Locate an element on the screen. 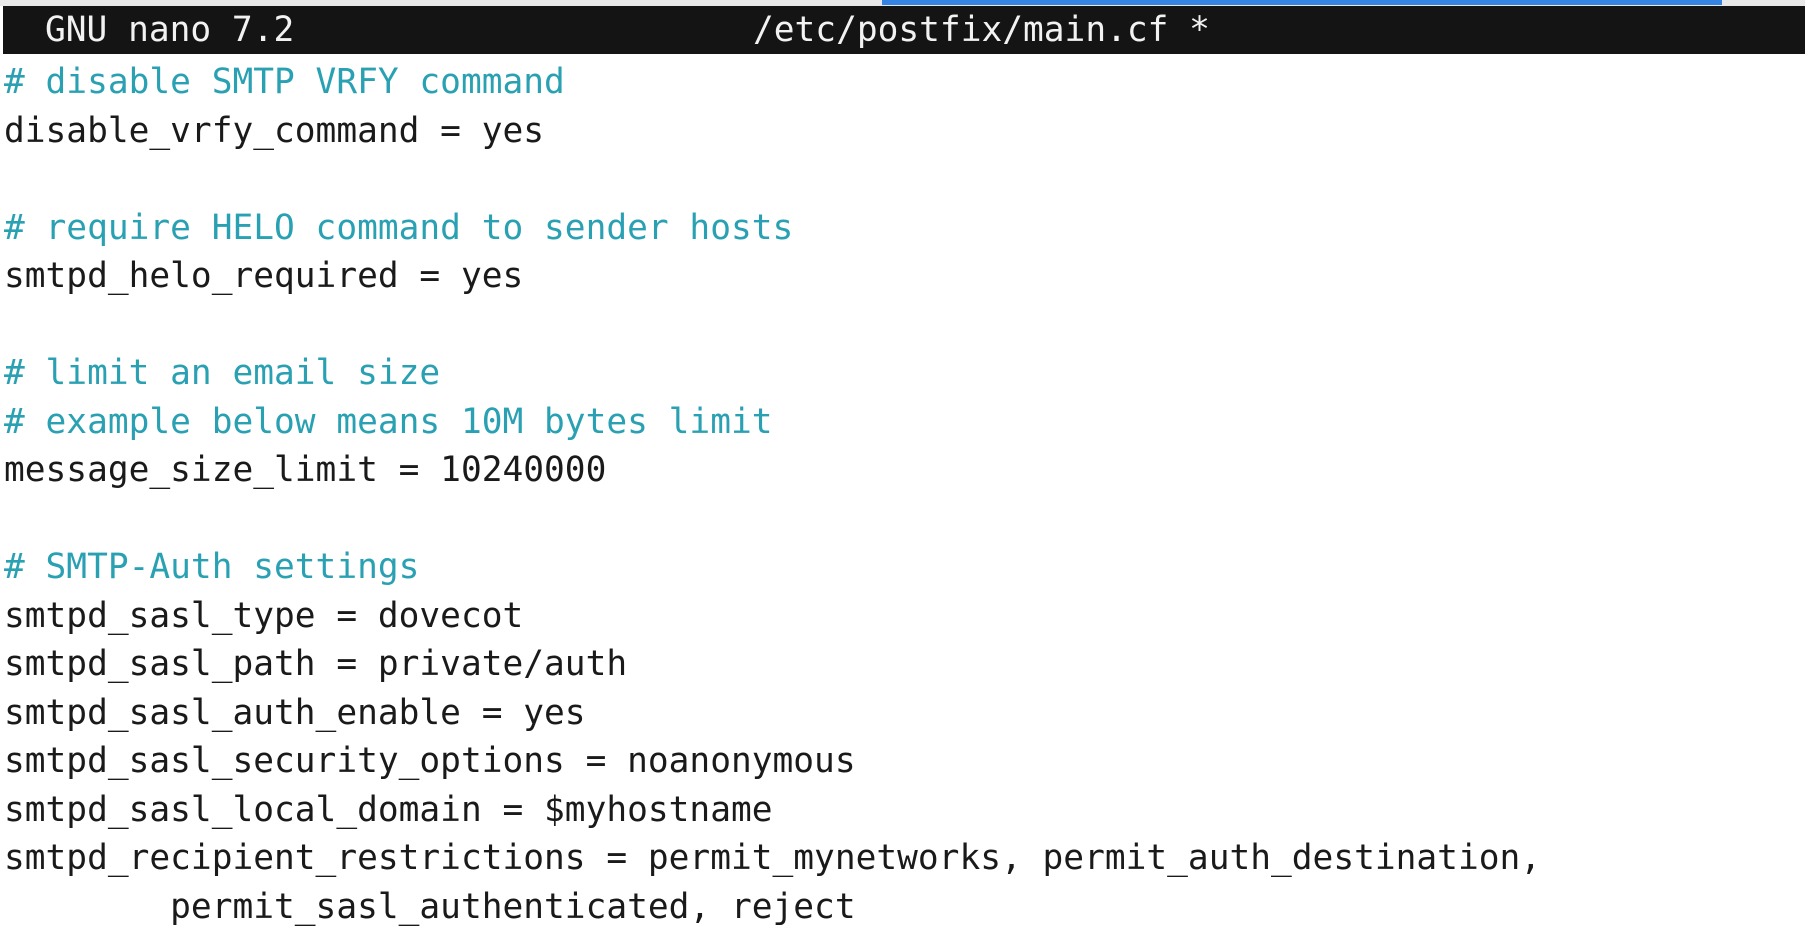 The width and height of the screenshot is (1805, 935). config-line: smtpd_sasl_type = dovecot is located at coordinates (904, 616).